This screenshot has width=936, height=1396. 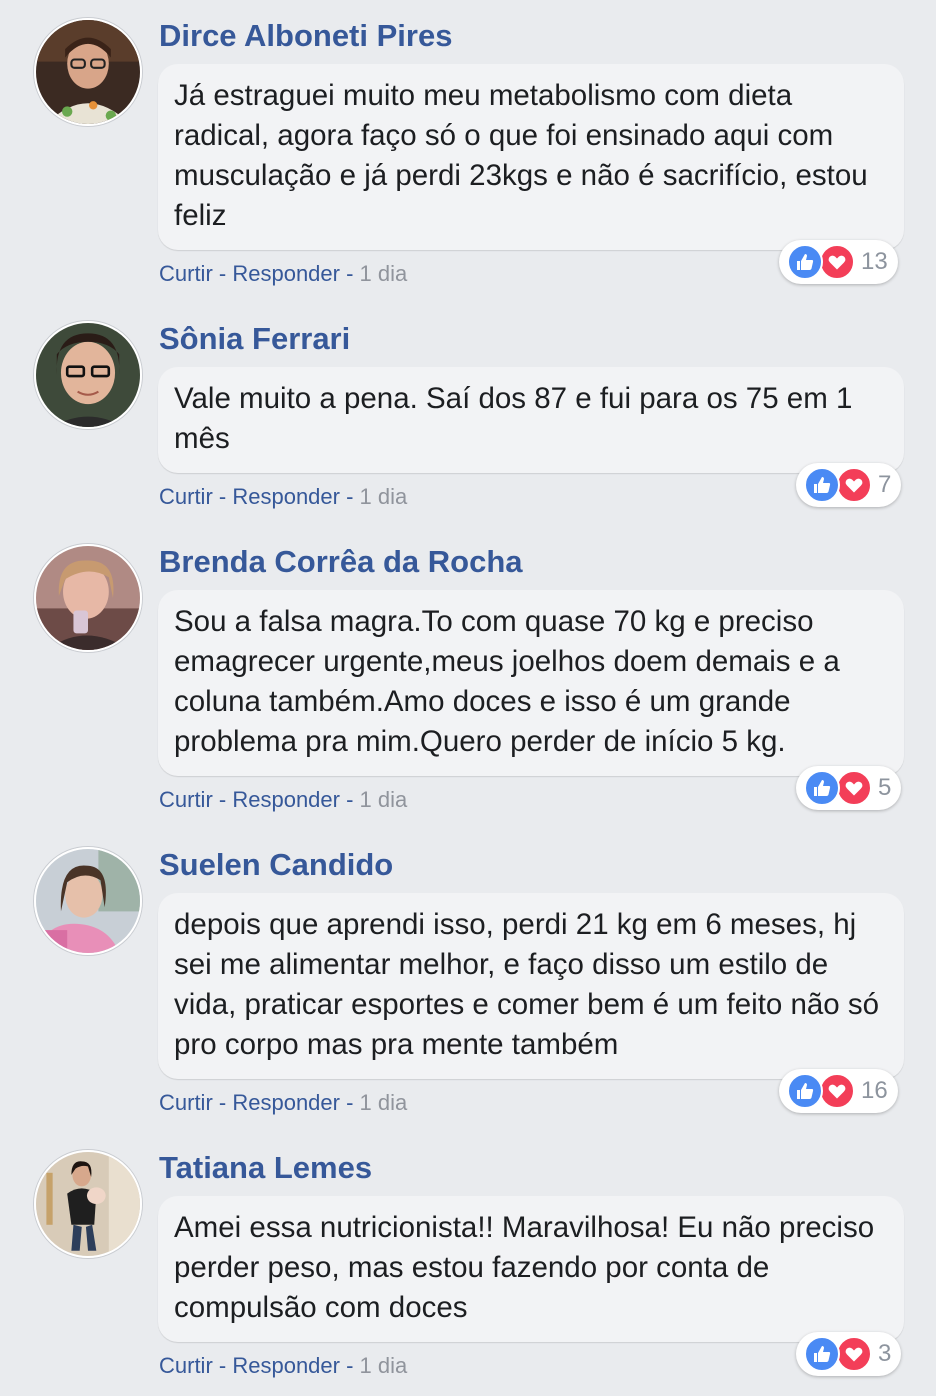 I want to click on author-name: Brenda Corrêa da Rocha, so click(x=341, y=562).